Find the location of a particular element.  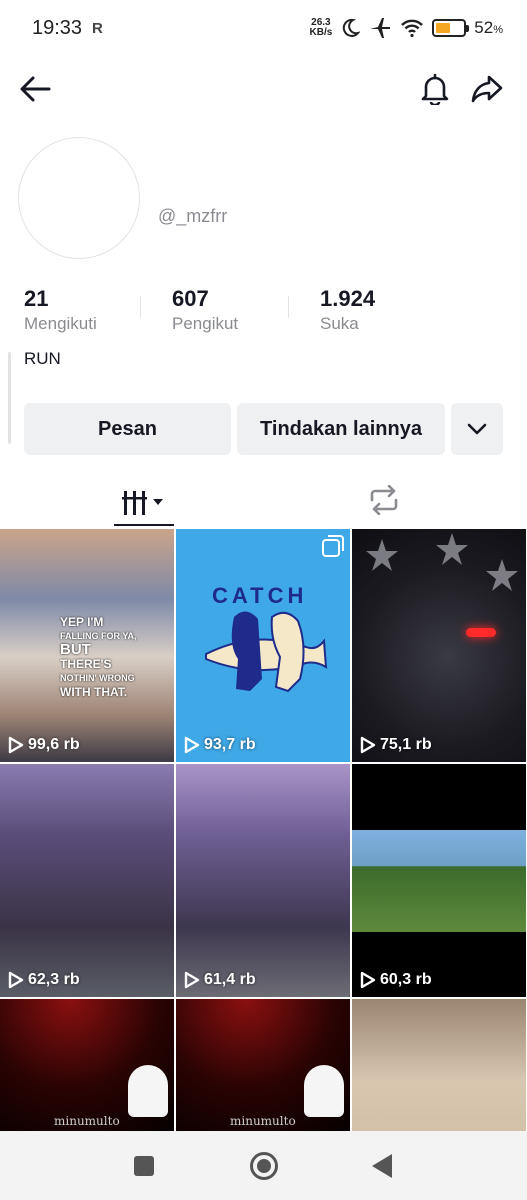

square-icon is located at coordinates (144, 1166).